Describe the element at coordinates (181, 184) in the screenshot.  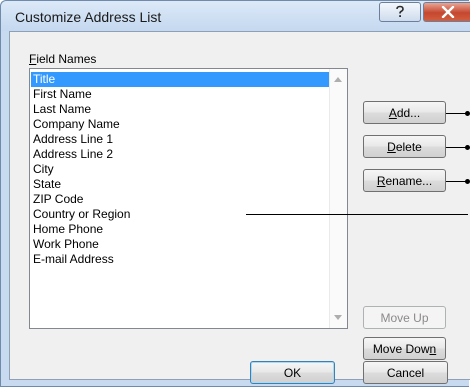
I see `list-item: State` at that location.